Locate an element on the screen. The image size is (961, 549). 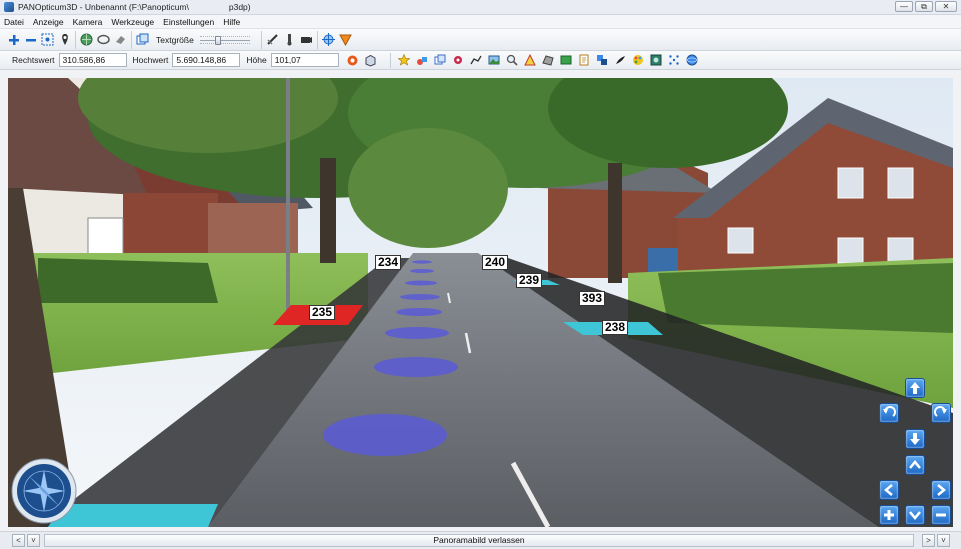
move-down-button is located at coordinates (915, 439).